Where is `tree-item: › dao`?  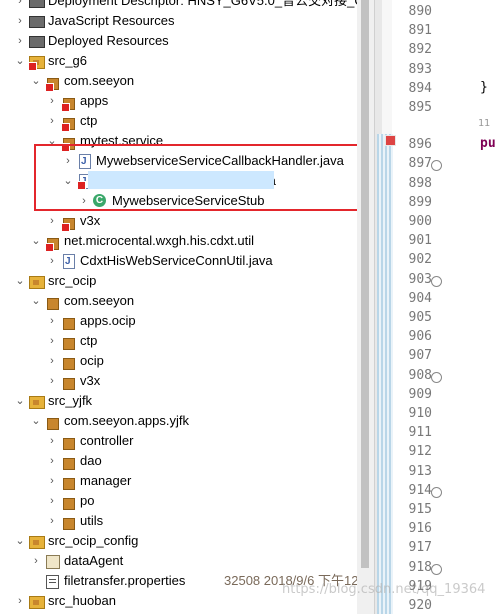
tree-item: › dao is located at coordinates (178, 461).